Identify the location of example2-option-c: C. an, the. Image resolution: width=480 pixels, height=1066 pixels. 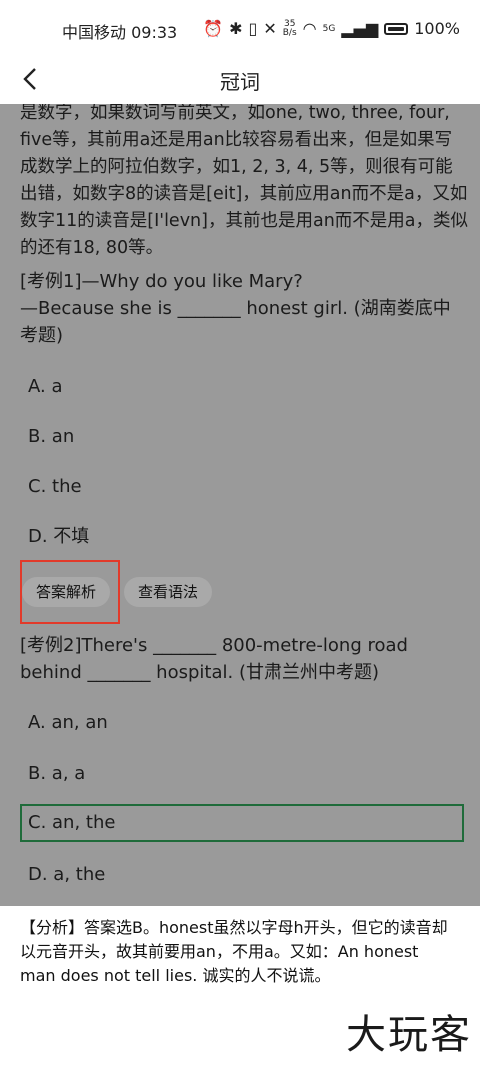
(242, 823).